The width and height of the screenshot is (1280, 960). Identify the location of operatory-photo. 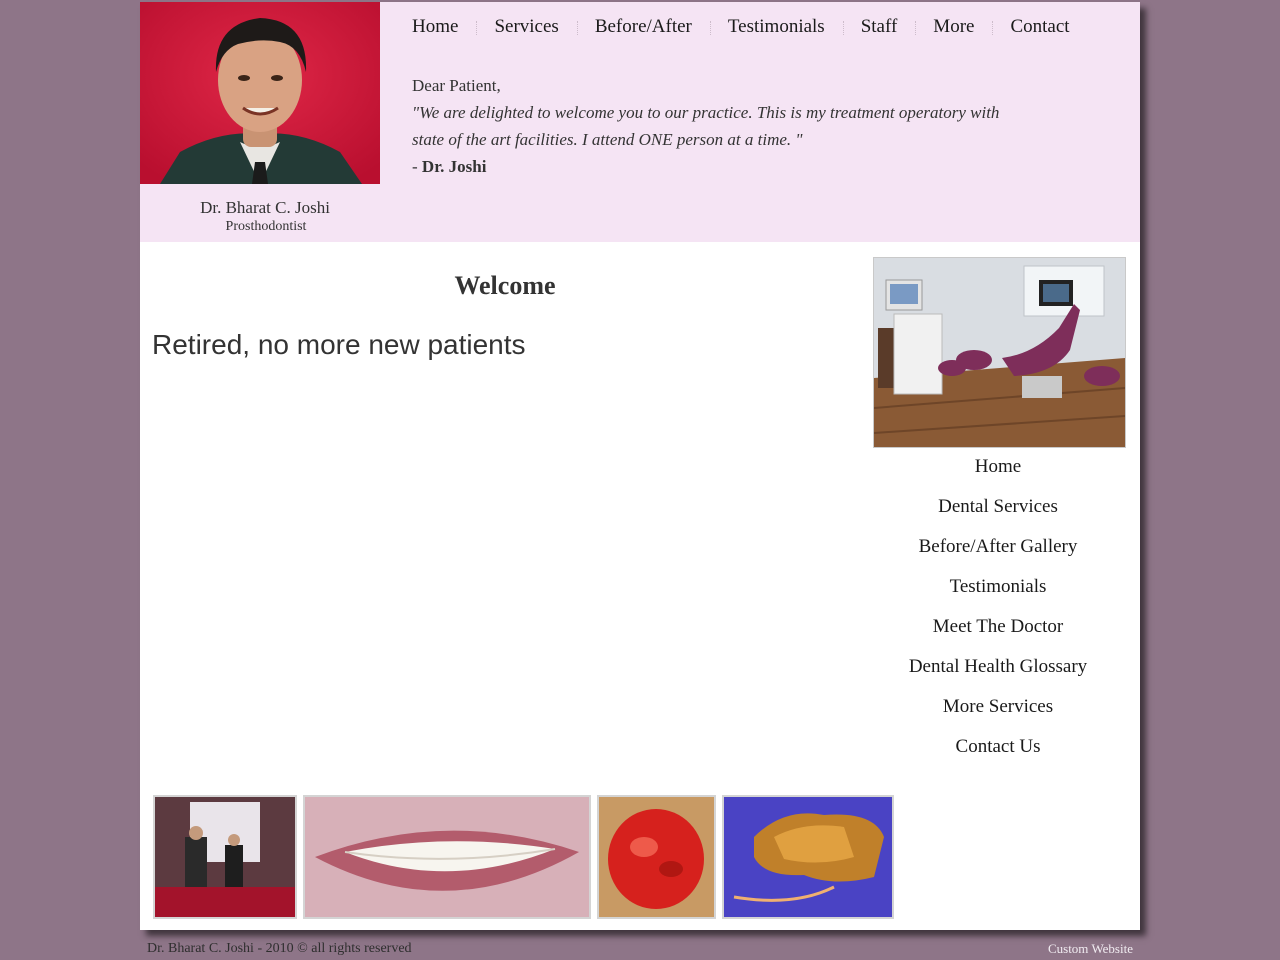
(999, 352).